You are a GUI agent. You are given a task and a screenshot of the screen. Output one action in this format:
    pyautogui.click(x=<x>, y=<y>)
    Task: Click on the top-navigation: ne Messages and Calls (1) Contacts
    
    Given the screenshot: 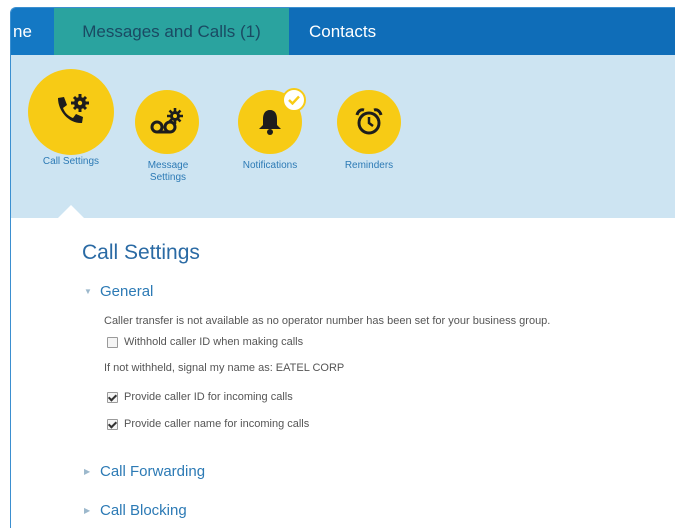 What is the action you would take?
    pyautogui.click(x=343, y=31)
    